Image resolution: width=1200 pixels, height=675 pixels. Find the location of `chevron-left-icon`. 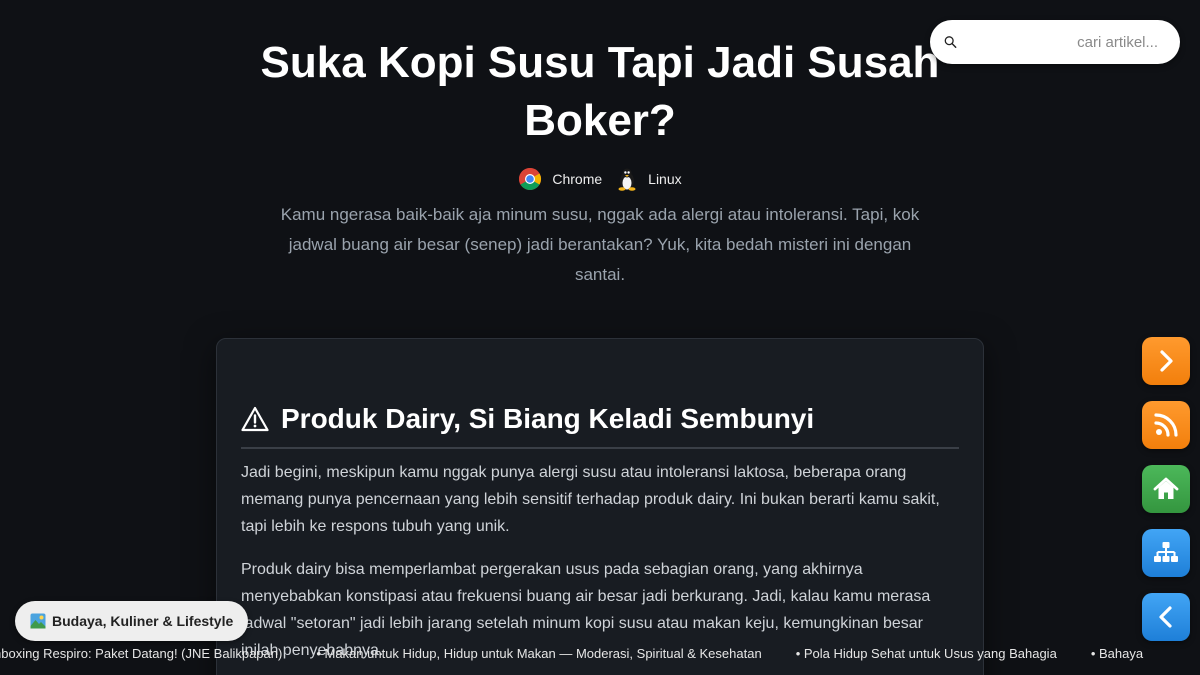

chevron-left-icon is located at coordinates (1165, 617).